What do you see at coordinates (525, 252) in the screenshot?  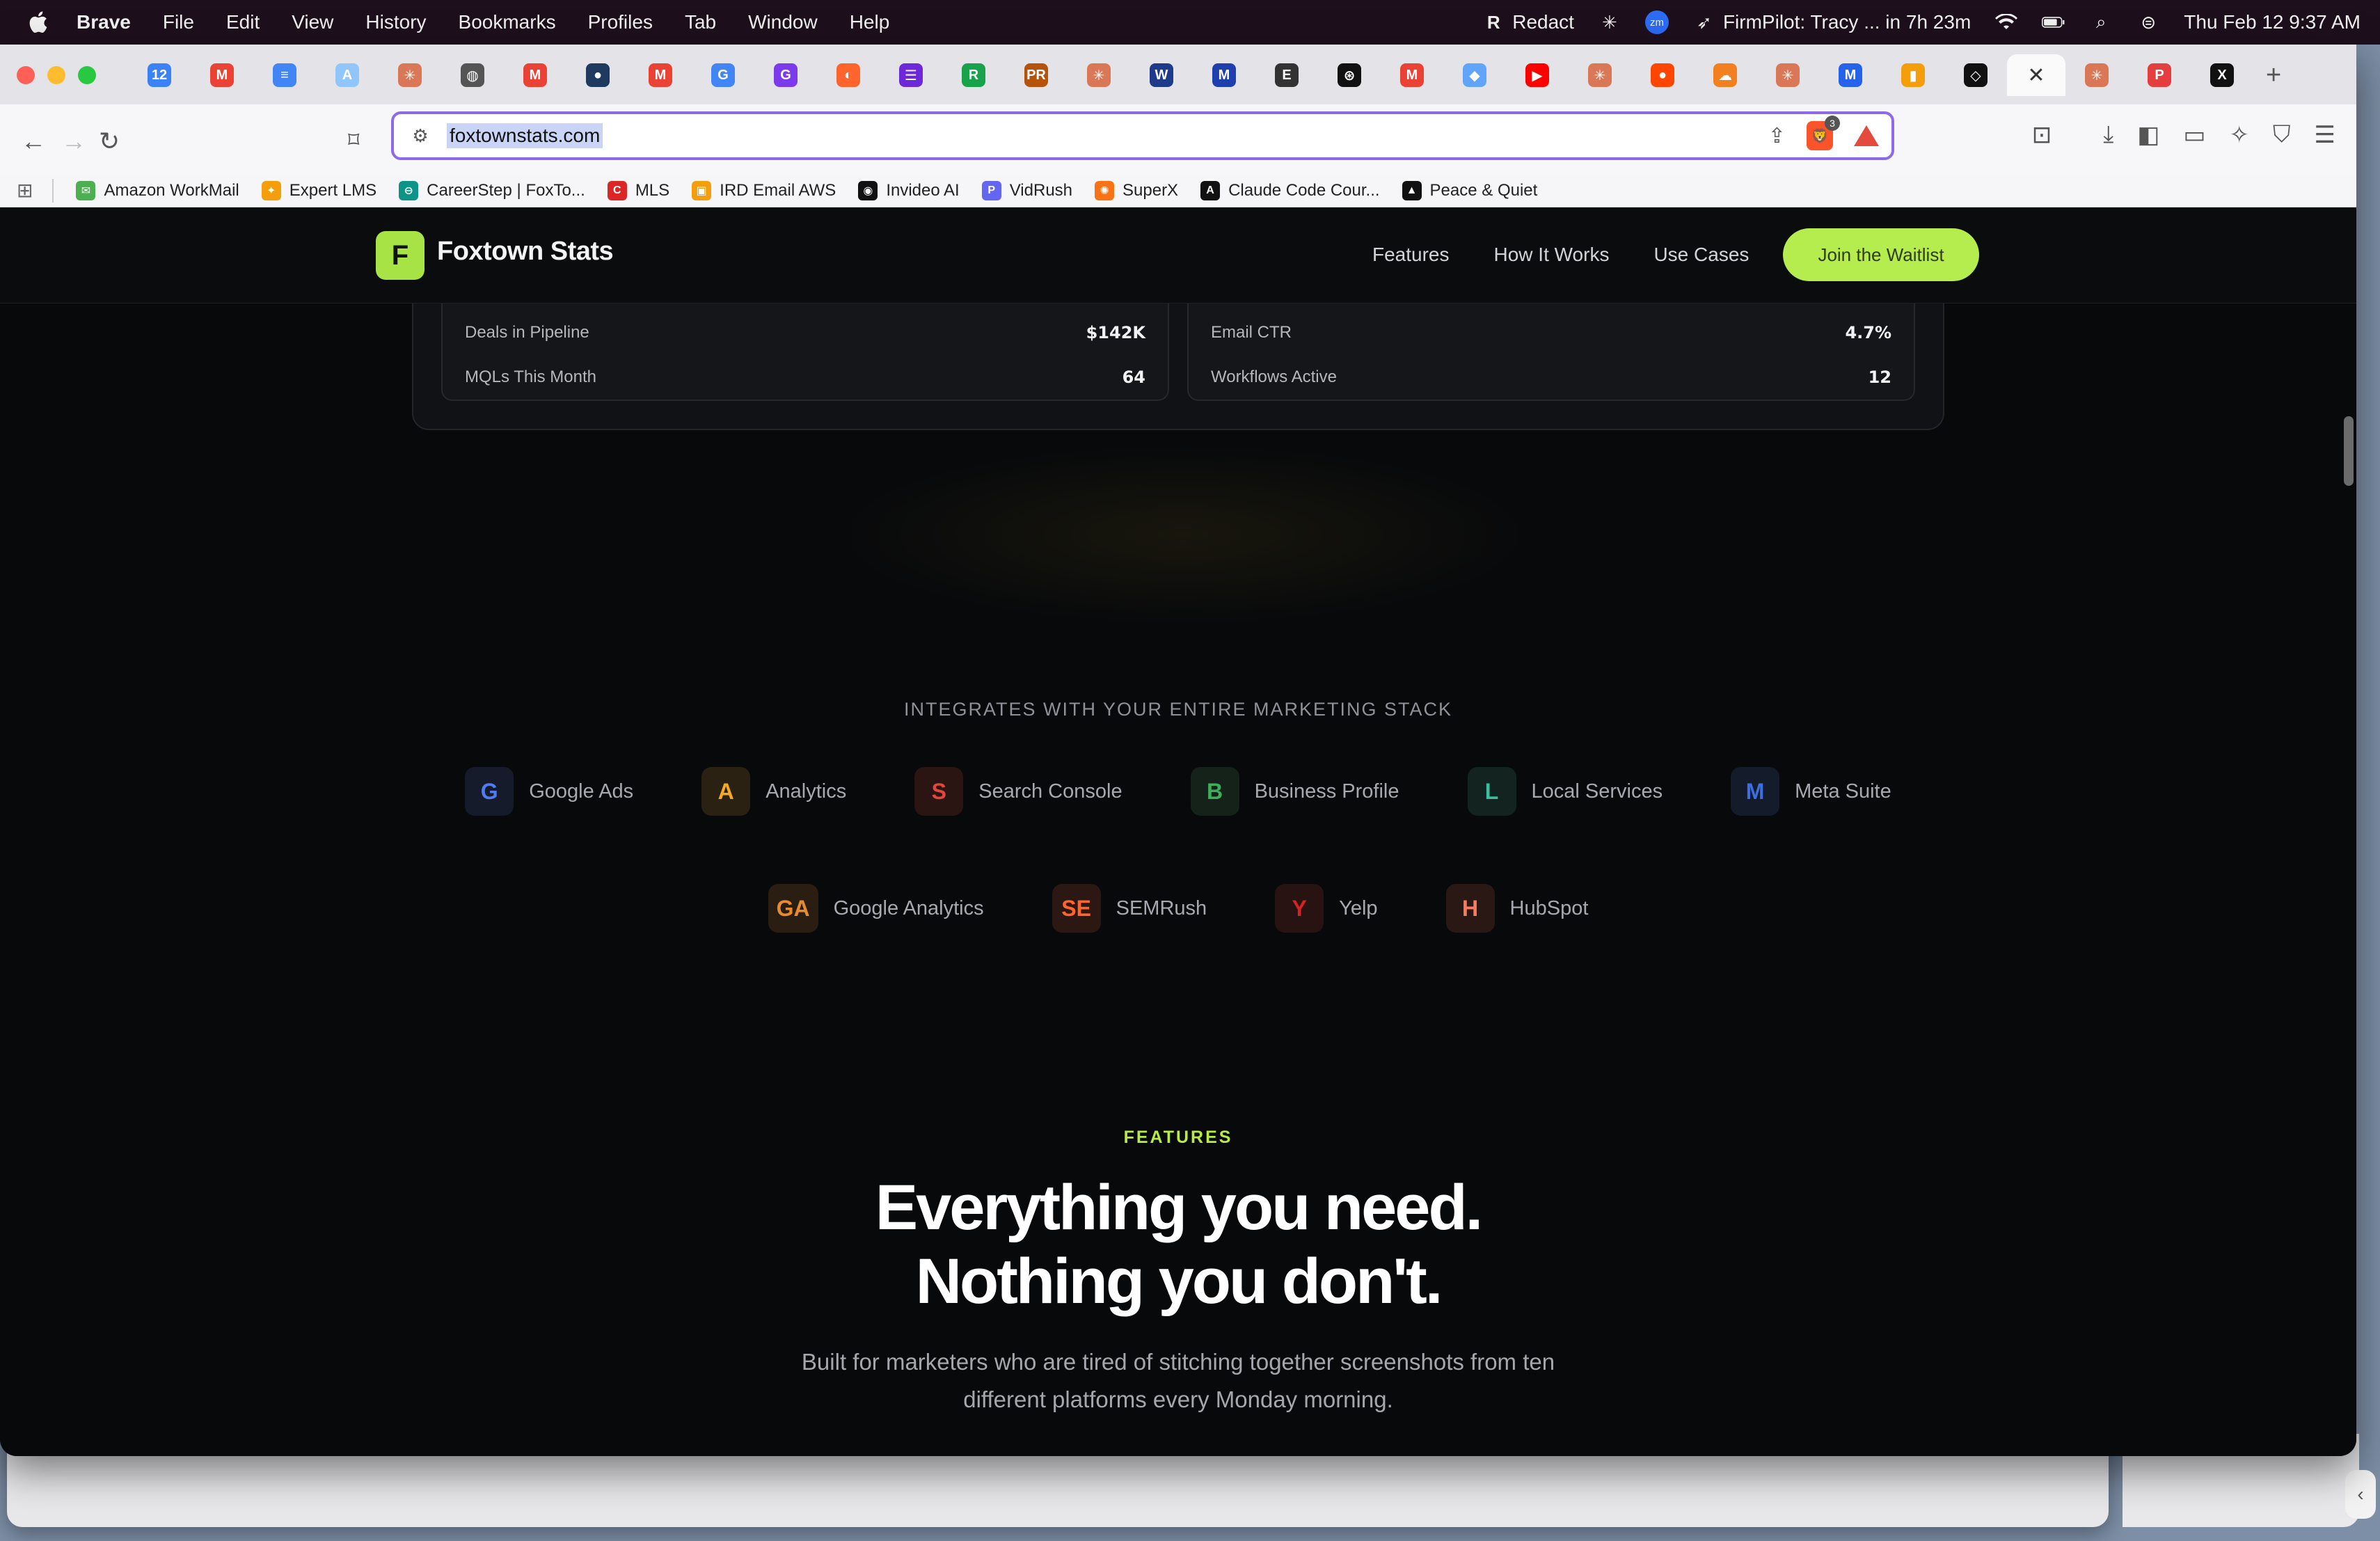 I see `site-brand-name: Foxtown Stats` at bounding box center [525, 252].